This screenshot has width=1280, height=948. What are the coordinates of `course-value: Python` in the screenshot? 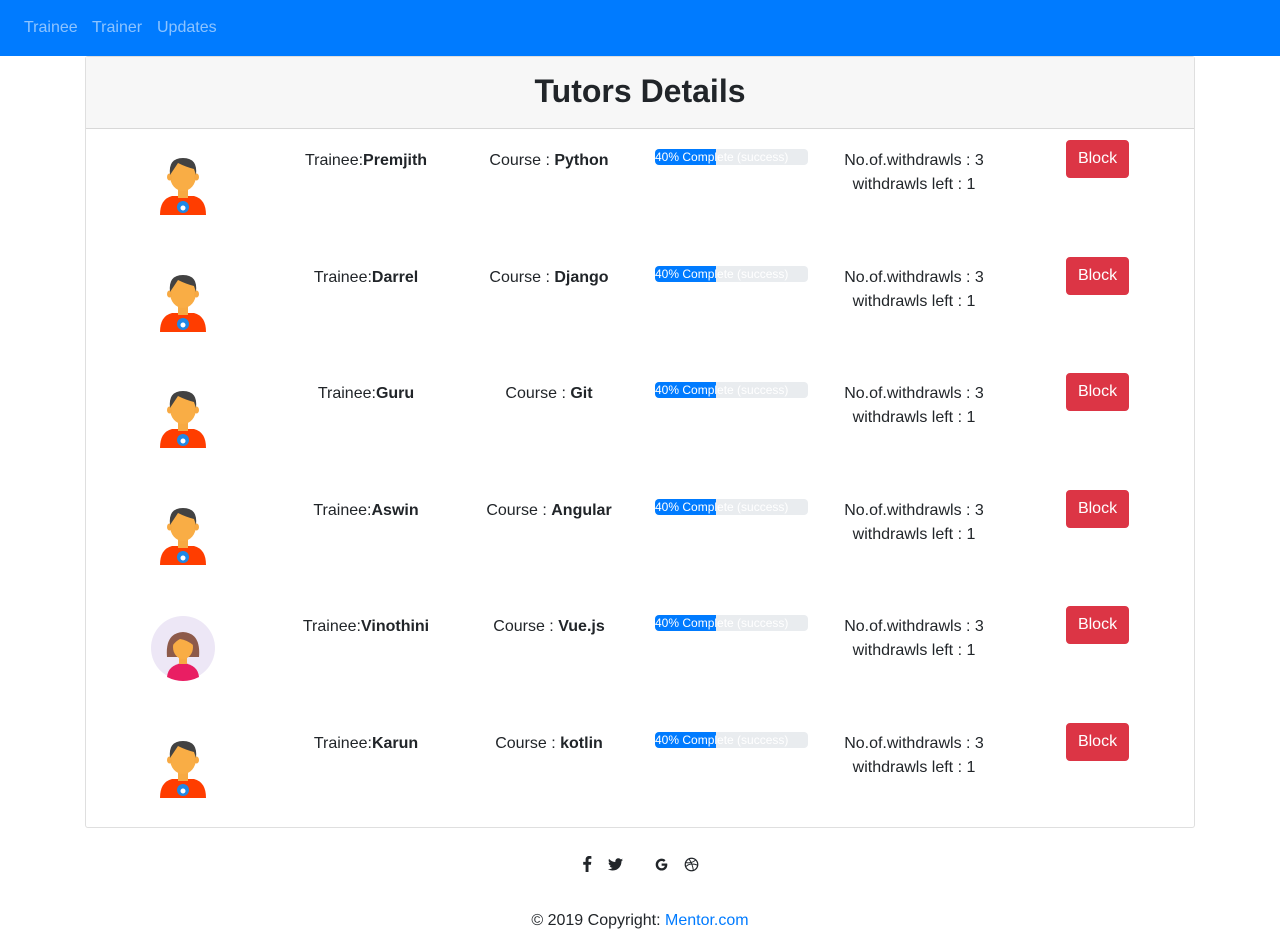 It's located at (581, 160).